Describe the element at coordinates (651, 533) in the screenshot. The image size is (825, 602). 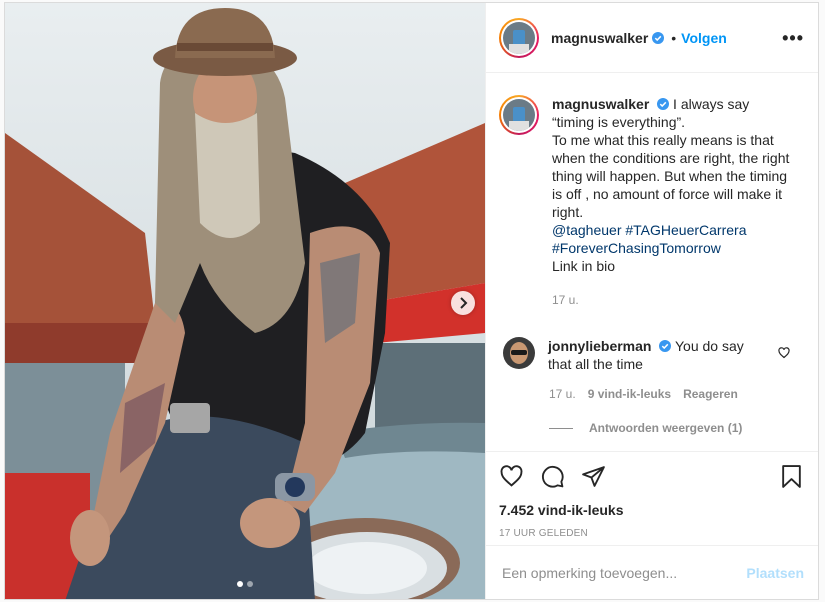
I see `post-date: 17 UUR GELEDEN` at that location.